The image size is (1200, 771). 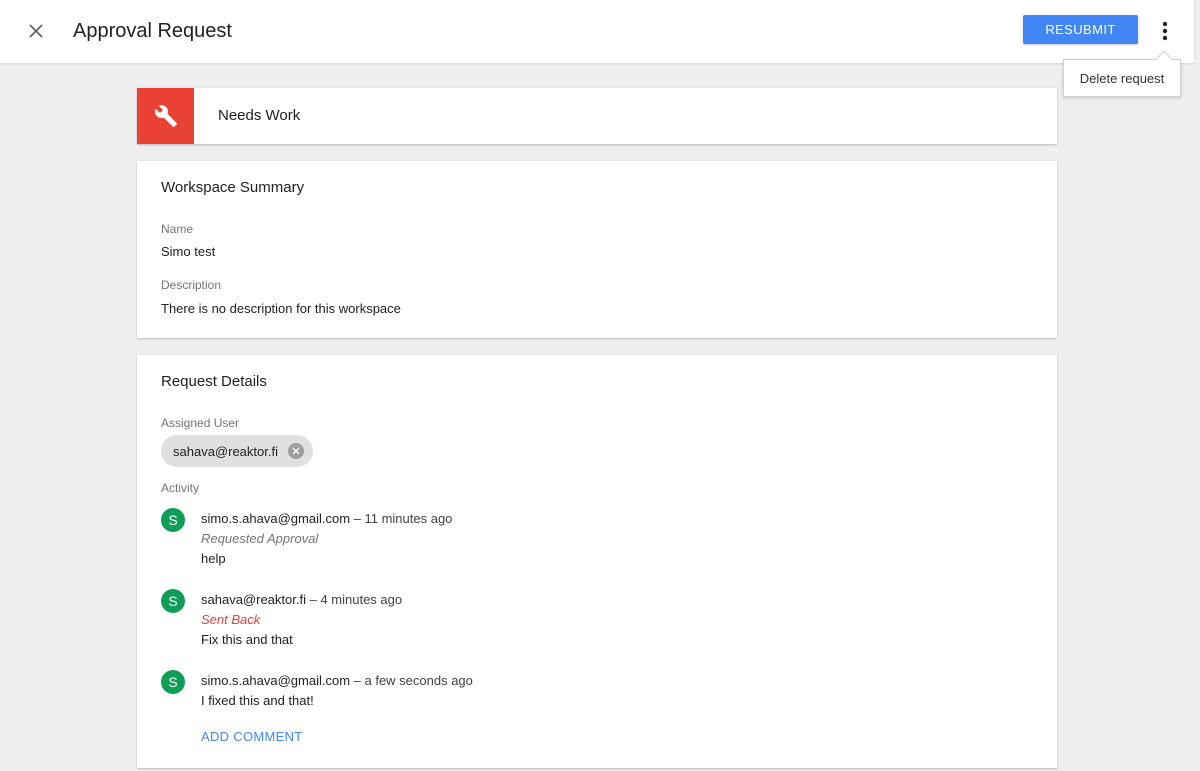 I want to click on more-options-button, so click(x=1165, y=31).